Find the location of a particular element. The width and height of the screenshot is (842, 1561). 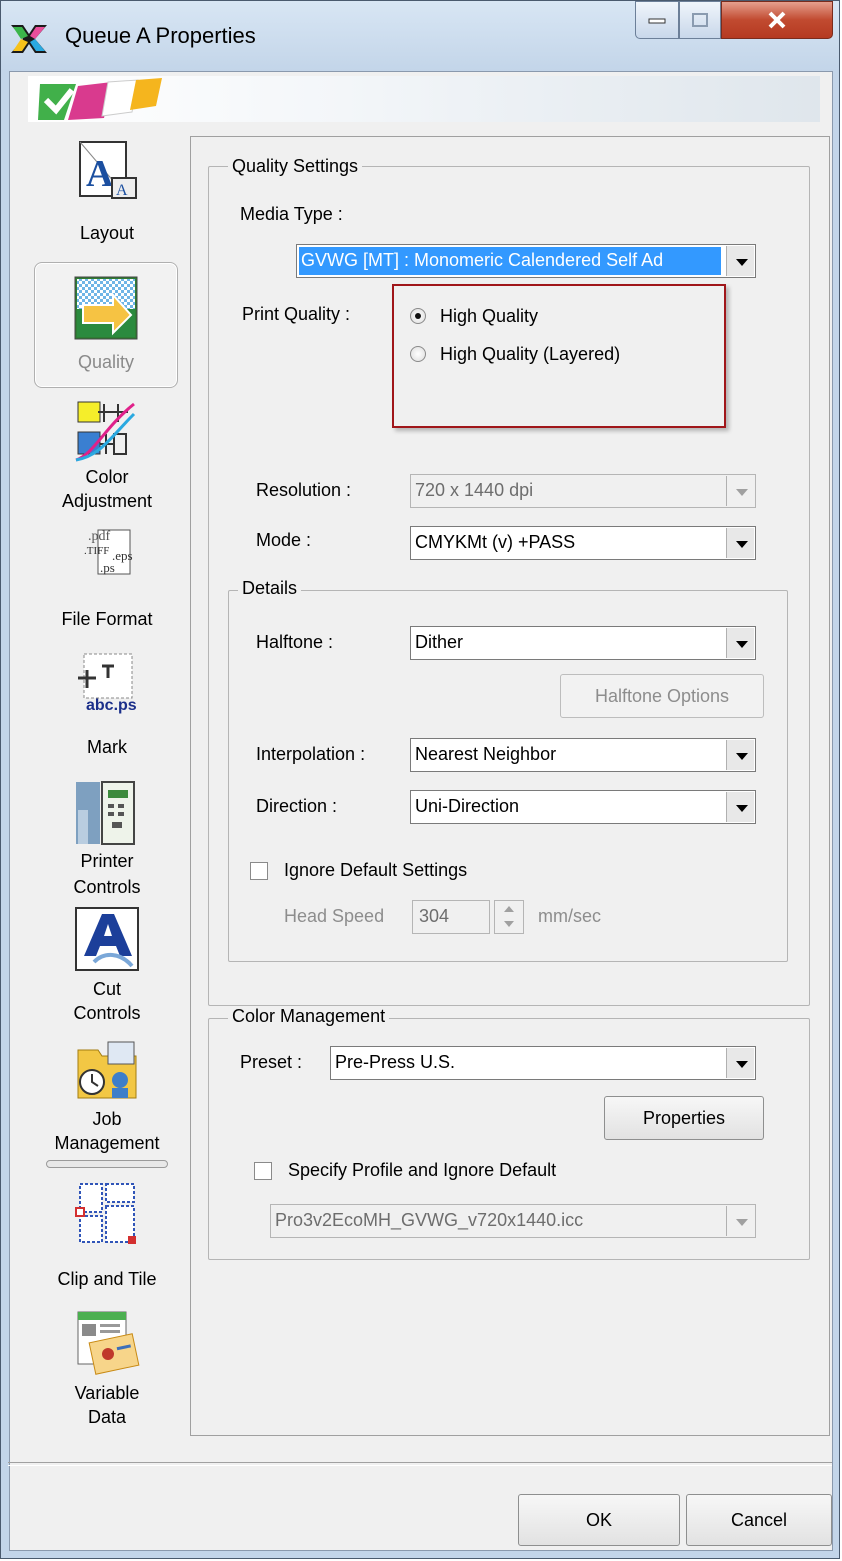

interpolation-label: Interpolation : is located at coordinates (311, 754).